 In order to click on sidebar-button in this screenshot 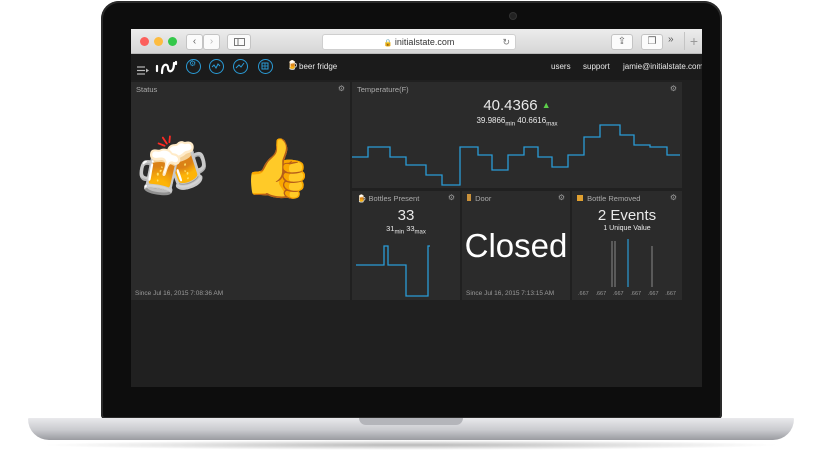, I will do `click(239, 42)`.